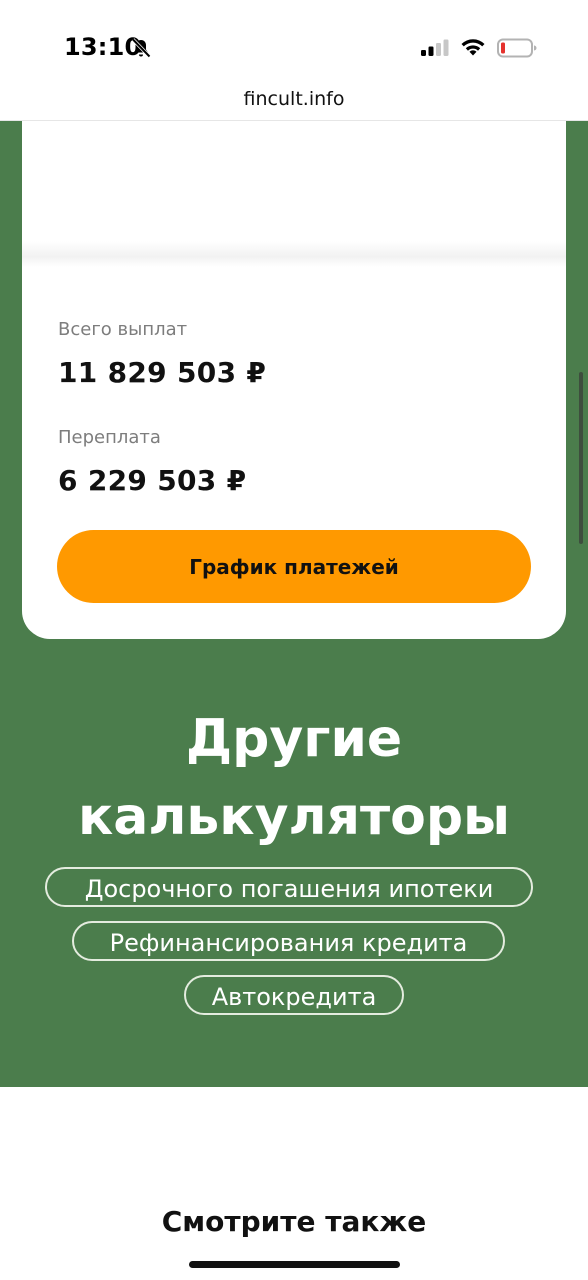  I want to click on signal-icon, so click(435, 47).